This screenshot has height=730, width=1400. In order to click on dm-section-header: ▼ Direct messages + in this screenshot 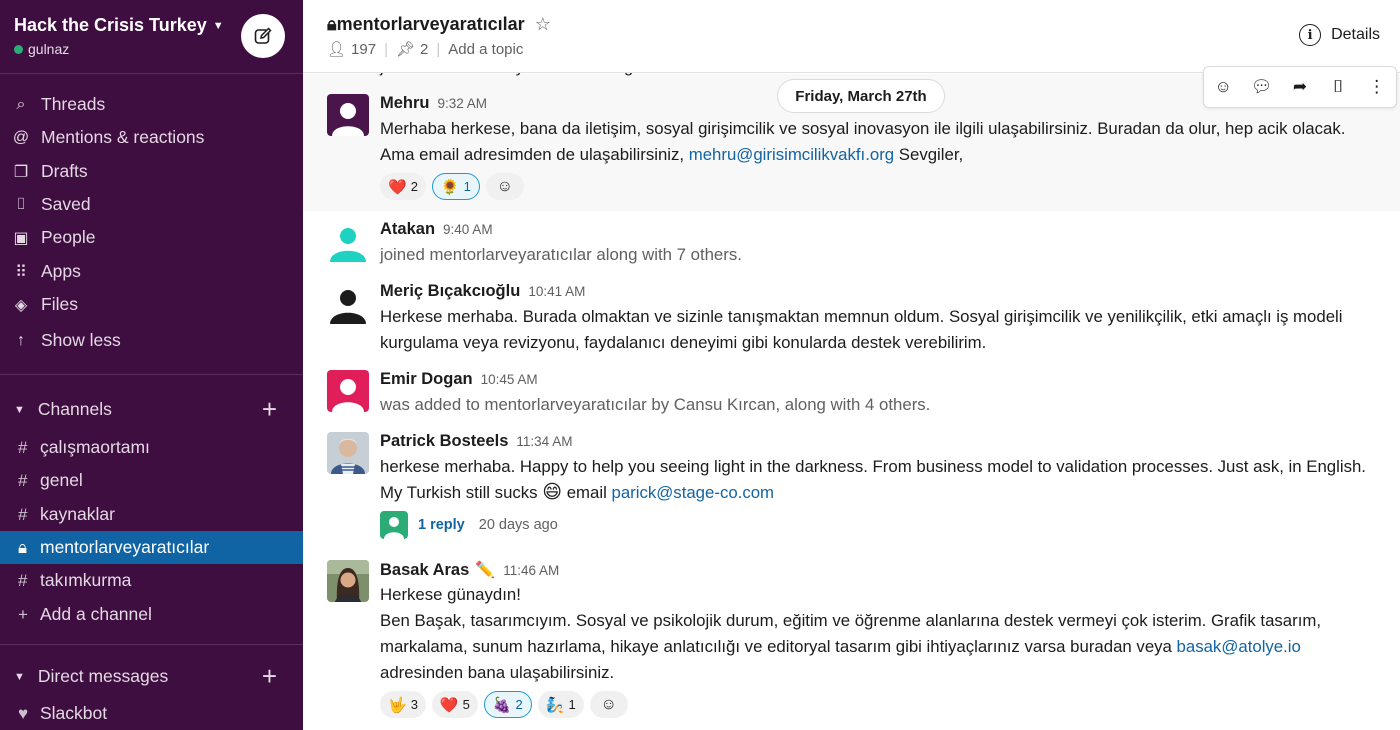, I will do `click(151, 676)`.